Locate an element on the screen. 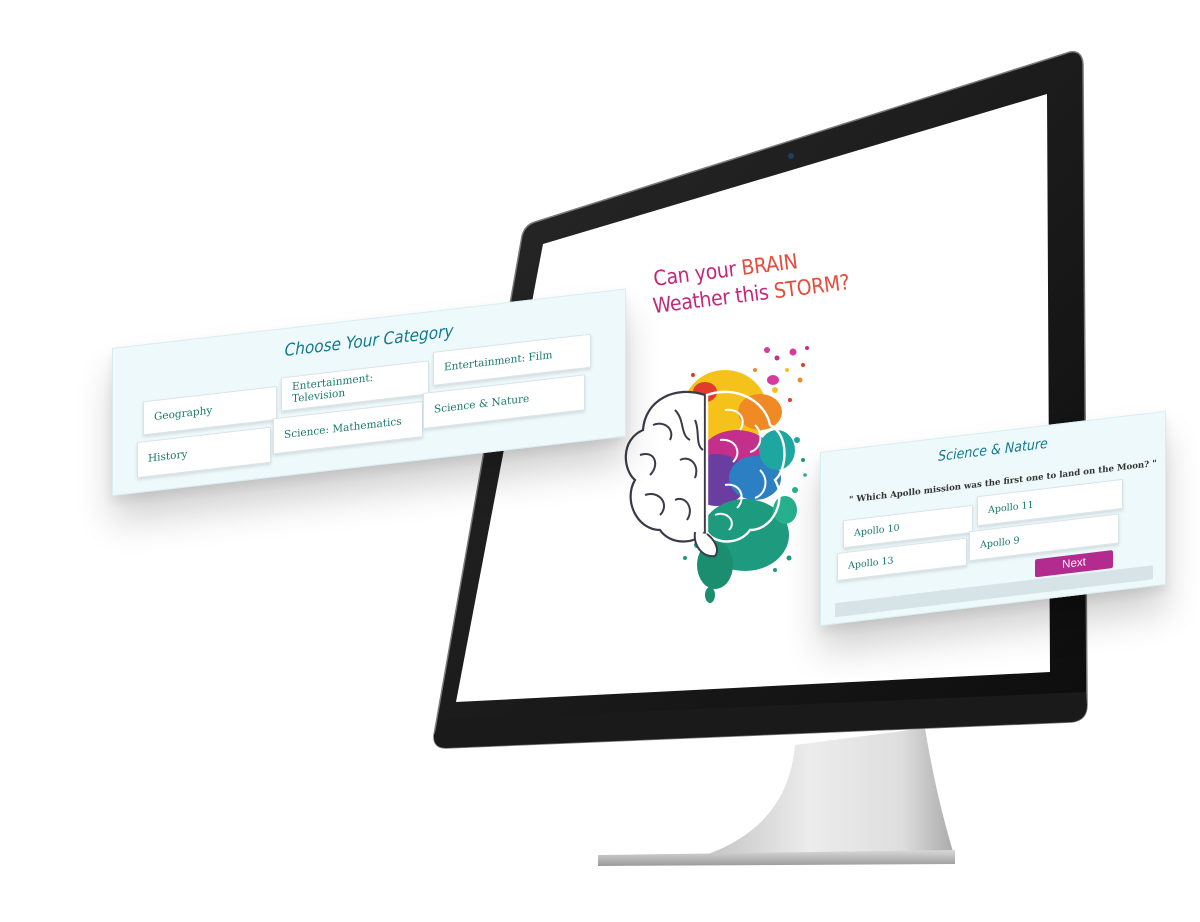  category-option: History is located at coordinates (204, 452).